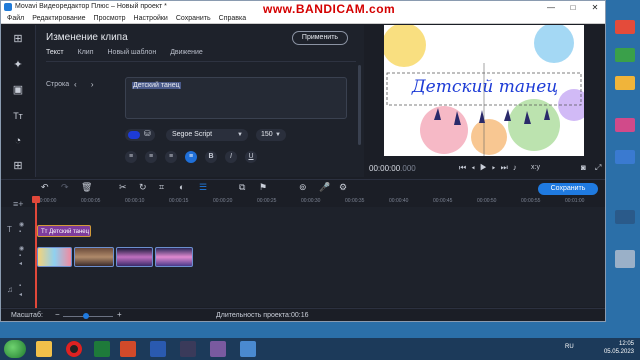  What do you see at coordinates (18, 116) in the screenshot?
I see `titles-icon: Tт` at bounding box center [18, 116].